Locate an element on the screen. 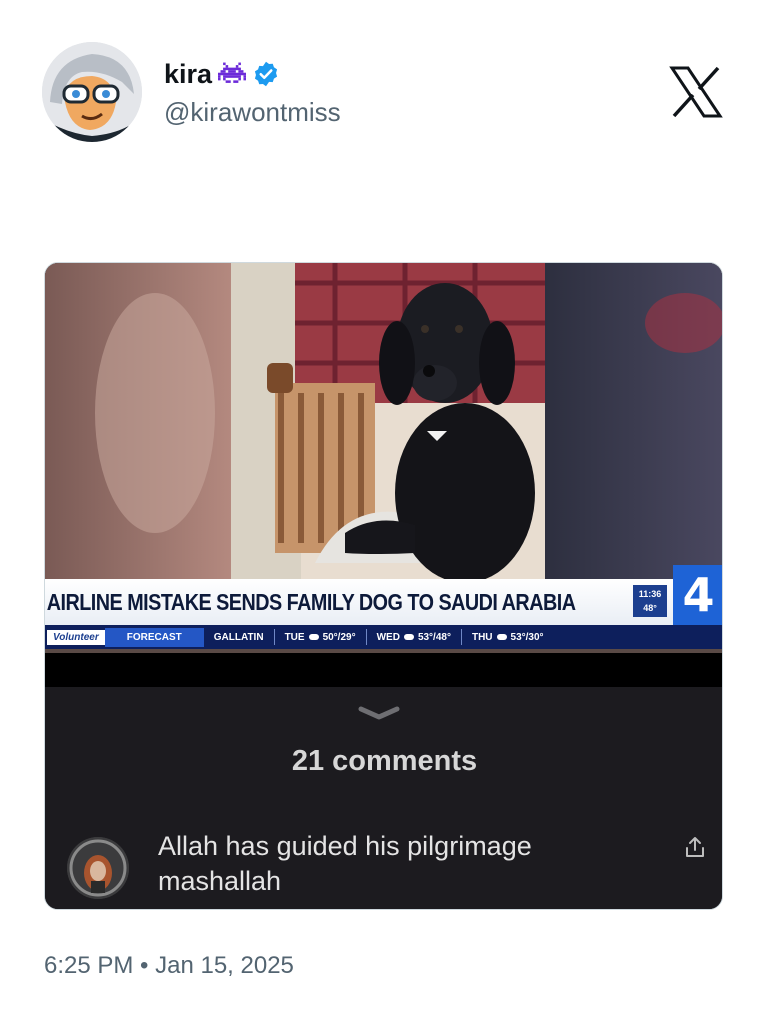 The height and width of the screenshot is (1024, 767). commenter-avatar is located at coordinates (98, 868).